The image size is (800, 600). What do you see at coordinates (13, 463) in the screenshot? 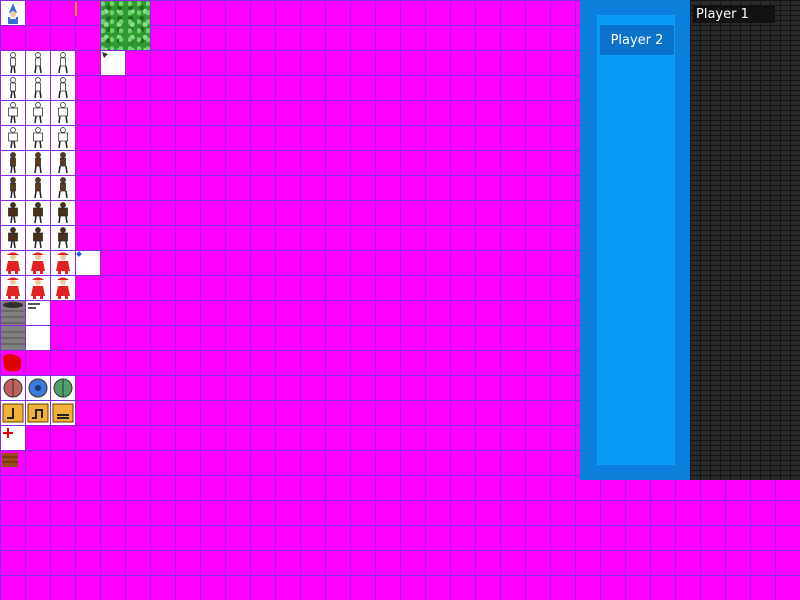
I see `chest-icon` at bounding box center [13, 463].